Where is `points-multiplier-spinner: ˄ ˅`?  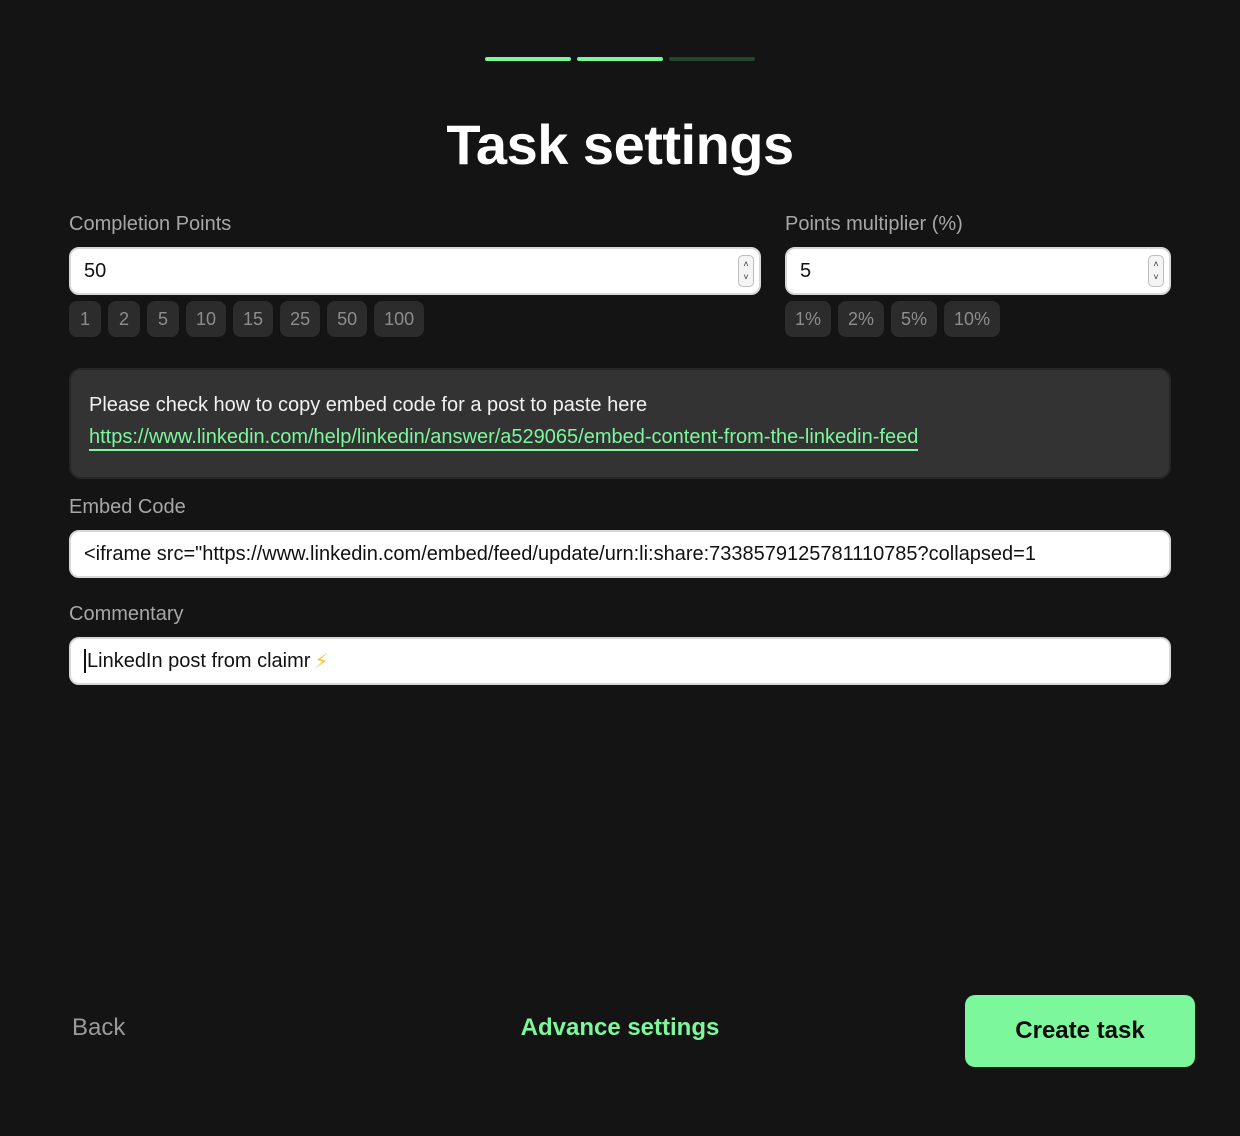
points-multiplier-spinner: ˄ ˅ is located at coordinates (1156, 271).